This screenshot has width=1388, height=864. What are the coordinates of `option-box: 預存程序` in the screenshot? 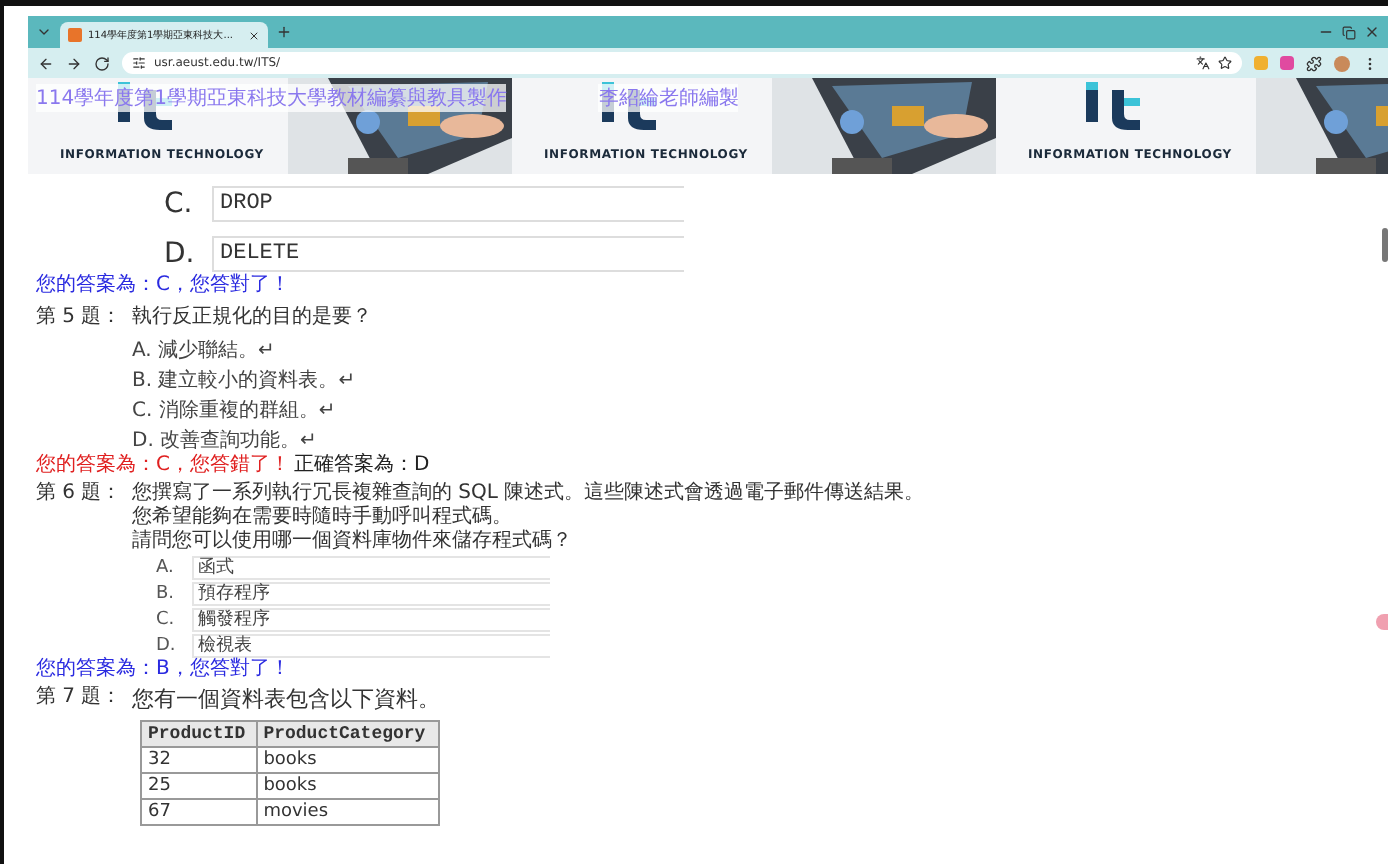 It's located at (371, 593).